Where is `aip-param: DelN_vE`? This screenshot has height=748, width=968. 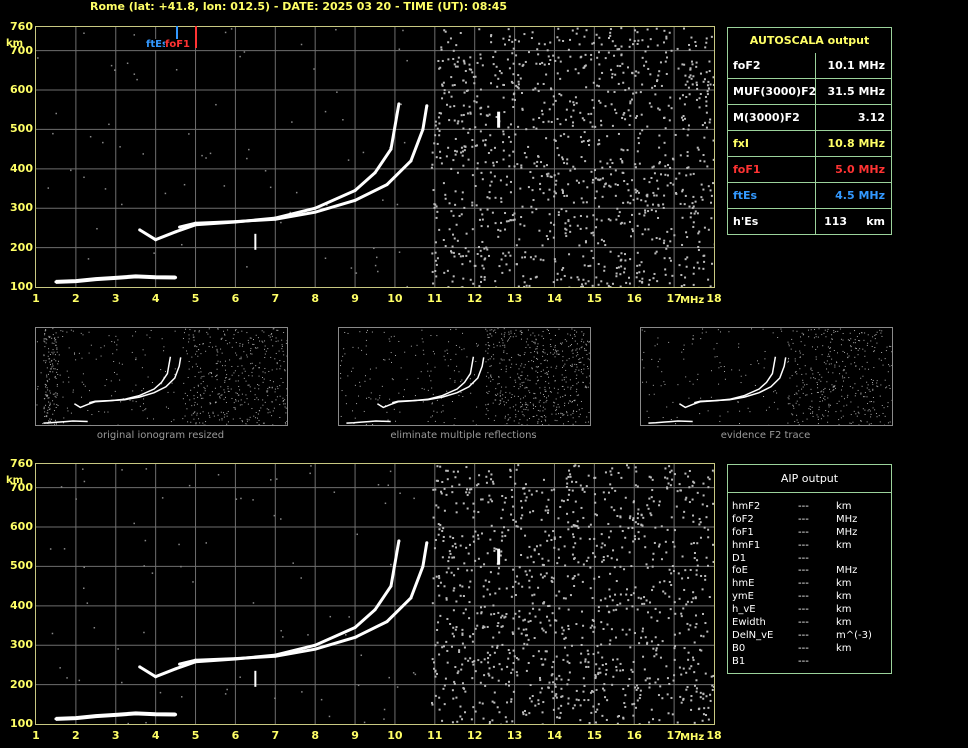 aip-param: DelN_vE is located at coordinates (753, 635).